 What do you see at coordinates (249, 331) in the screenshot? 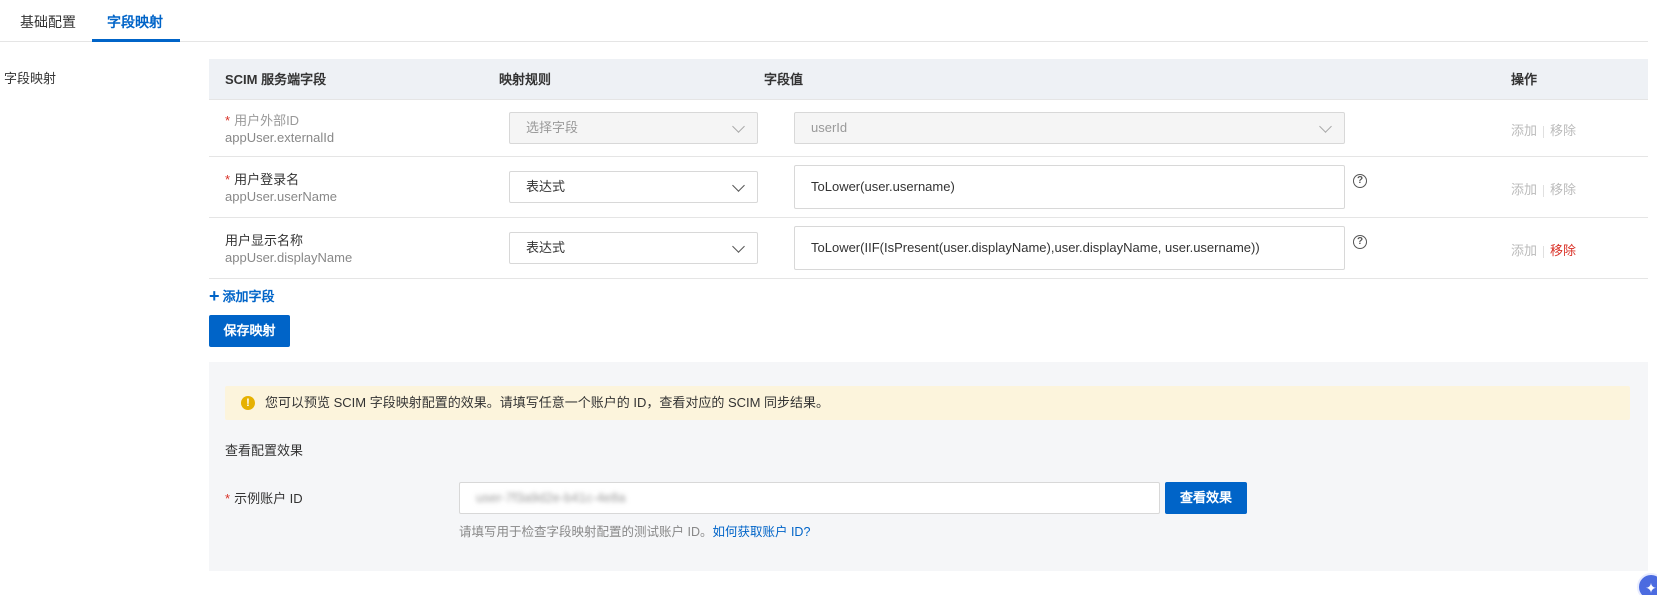
I see `save-mapping-button: 保存映射` at bounding box center [249, 331].